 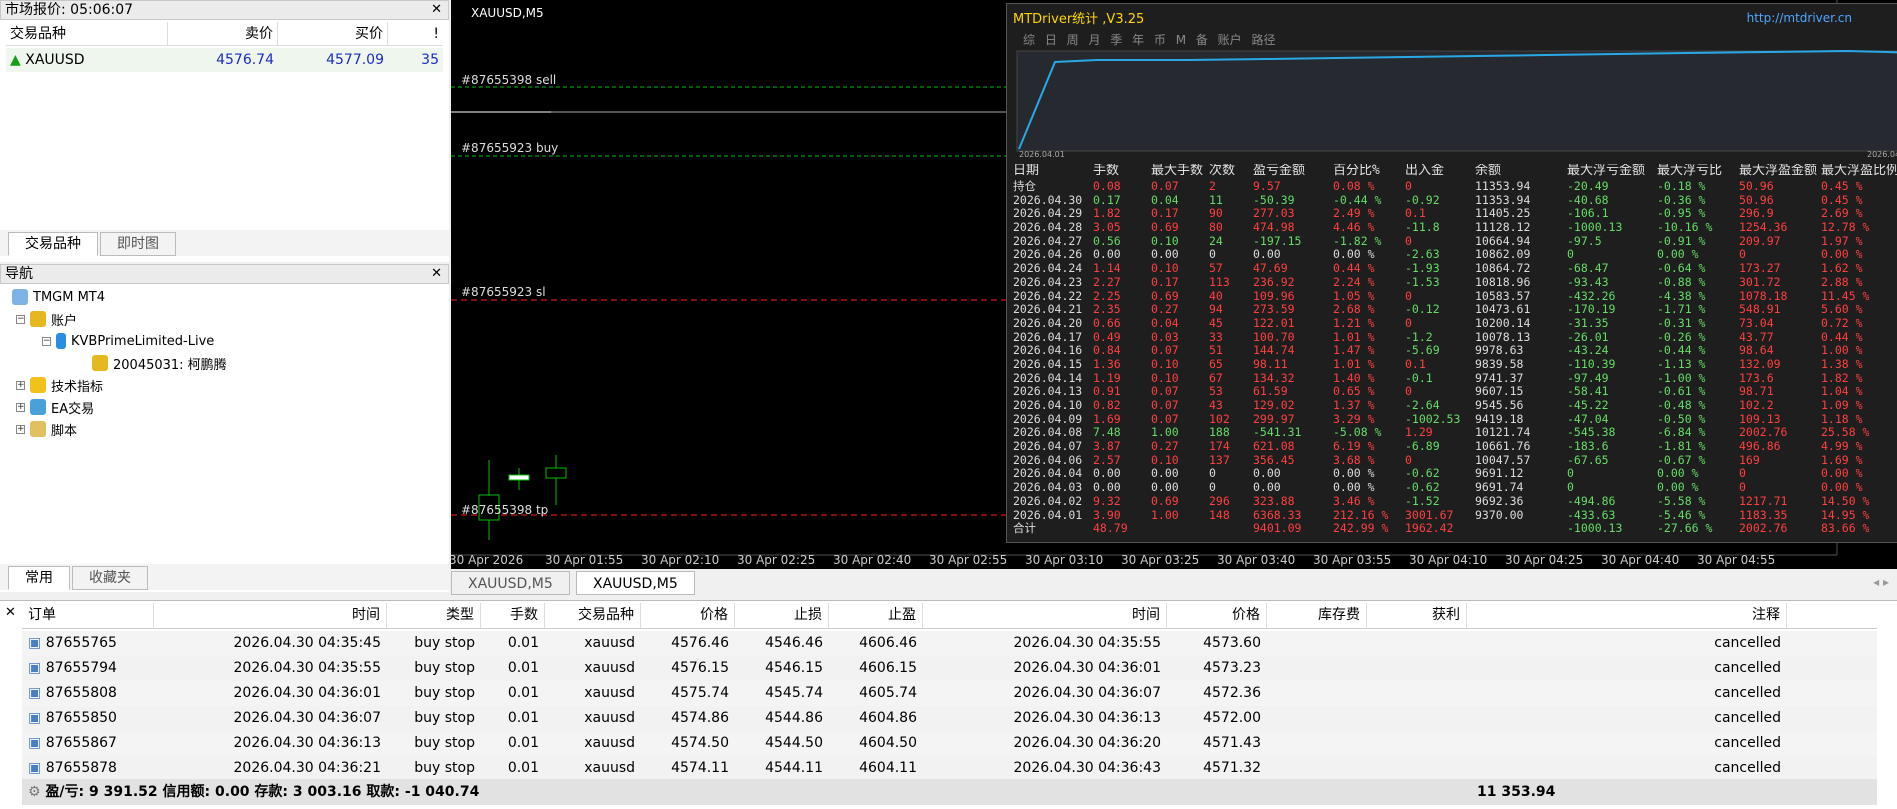 What do you see at coordinates (1499, 488) in the screenshot?
I see `stats-cell: 9691.74` at bounding box center [1499, 488].